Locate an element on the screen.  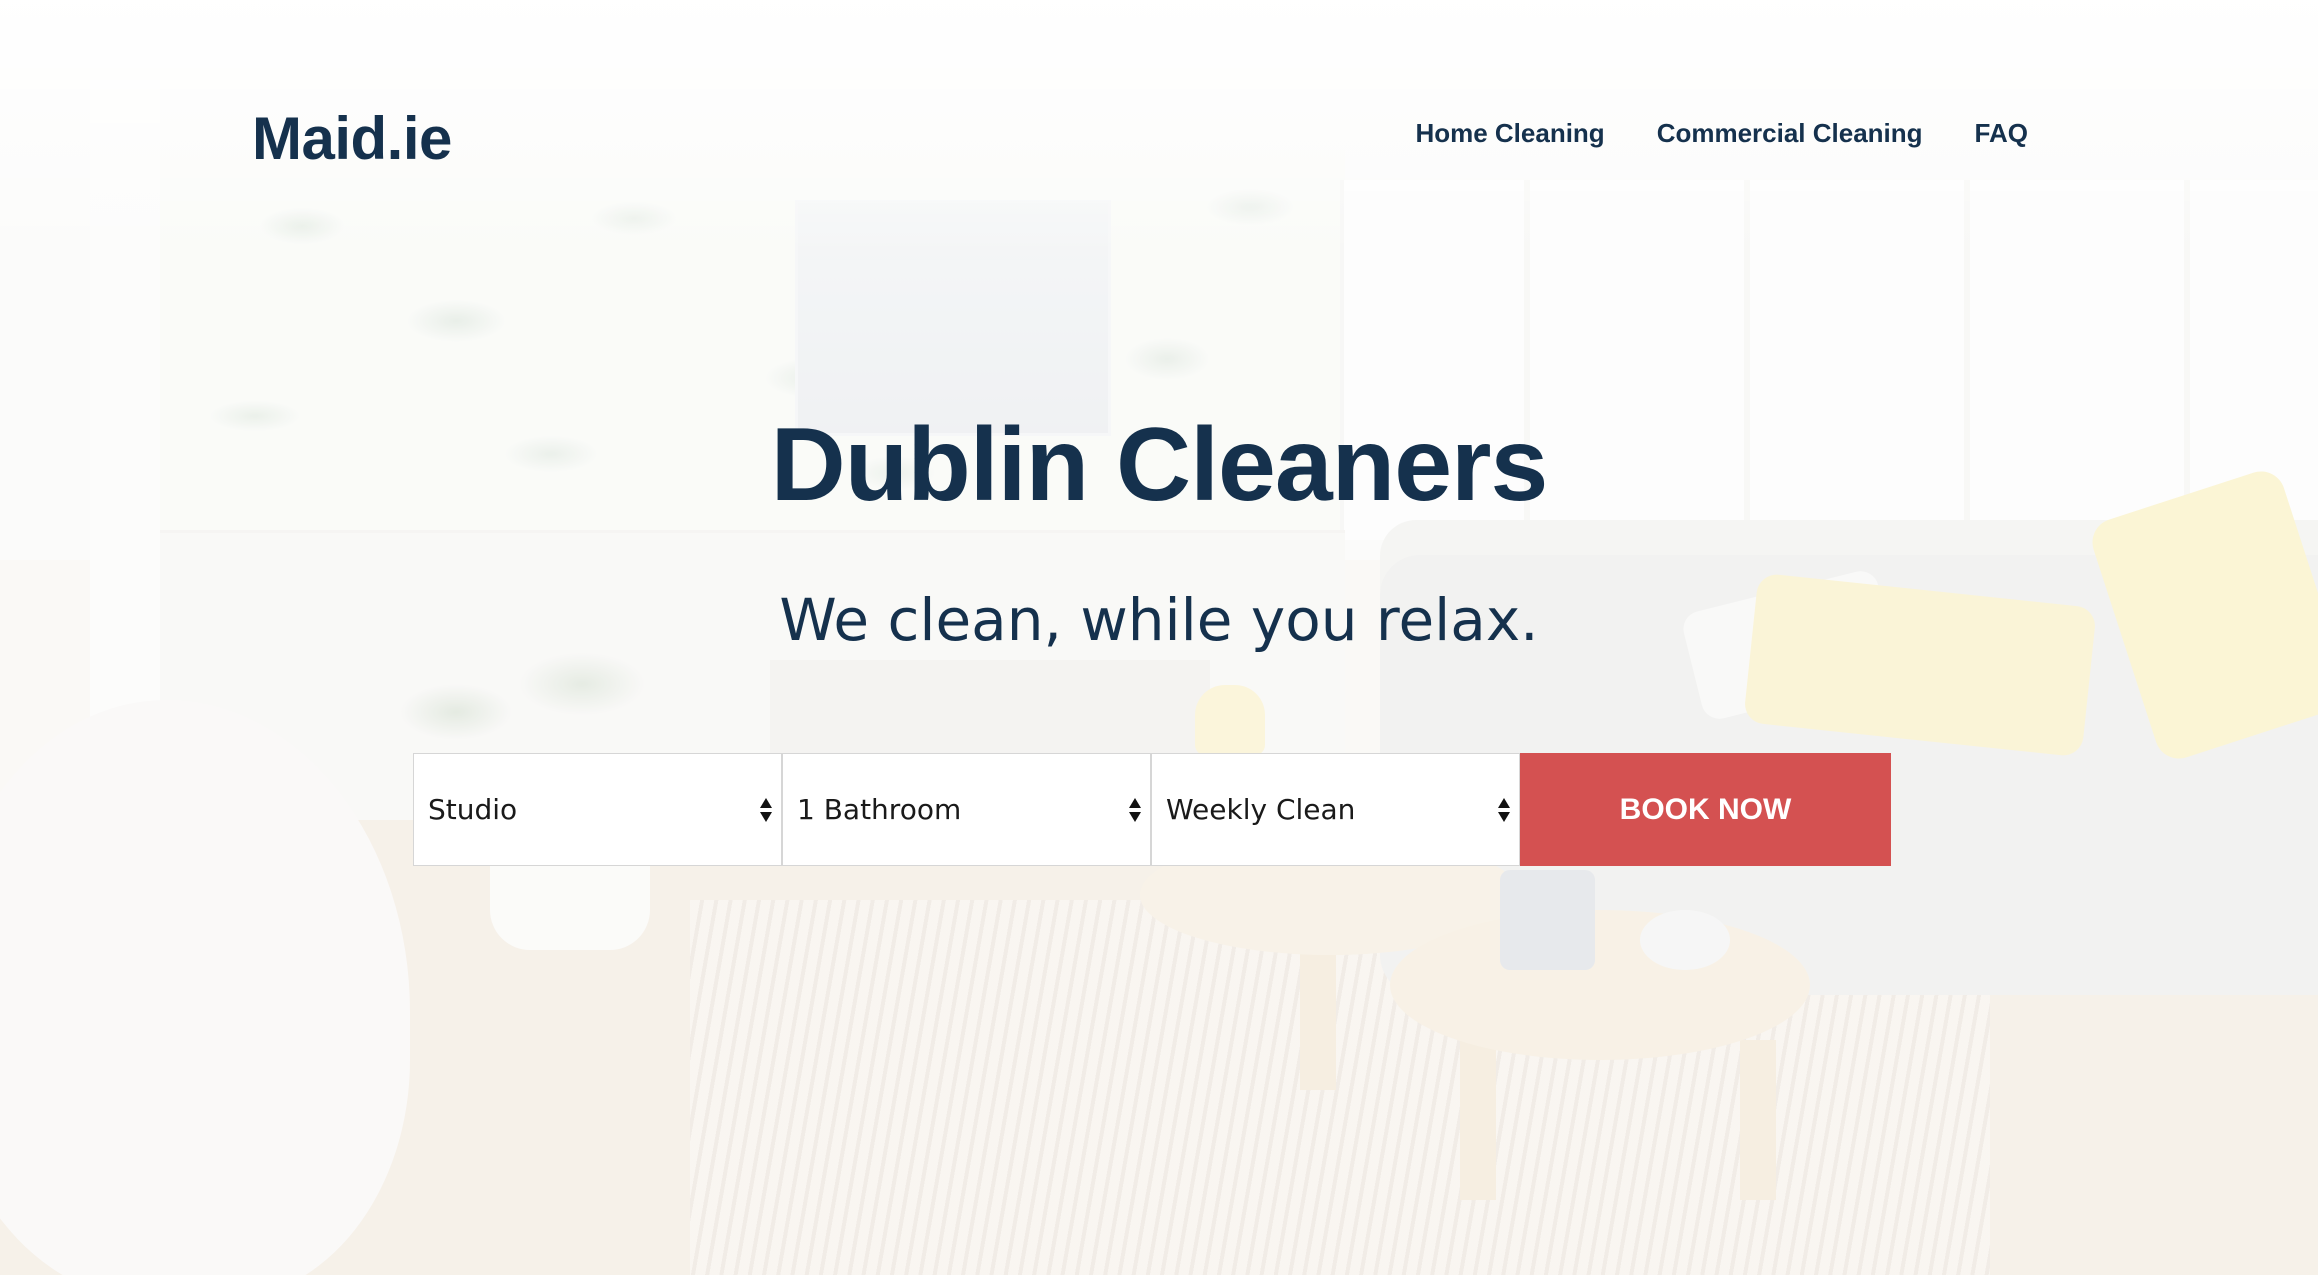
book-now-button: BOOK NOW is located at coordinates (1705, 809).